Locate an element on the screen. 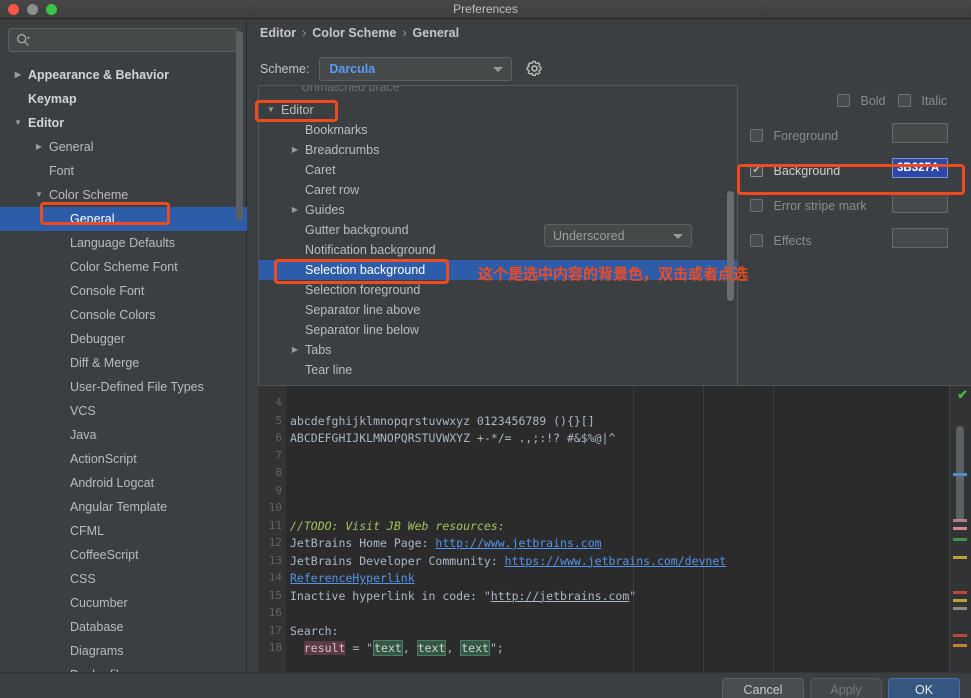 This screenshot has width=971, height=698. sidebar-item-editor: ▼ Editor is located at coordinates (123, 123).